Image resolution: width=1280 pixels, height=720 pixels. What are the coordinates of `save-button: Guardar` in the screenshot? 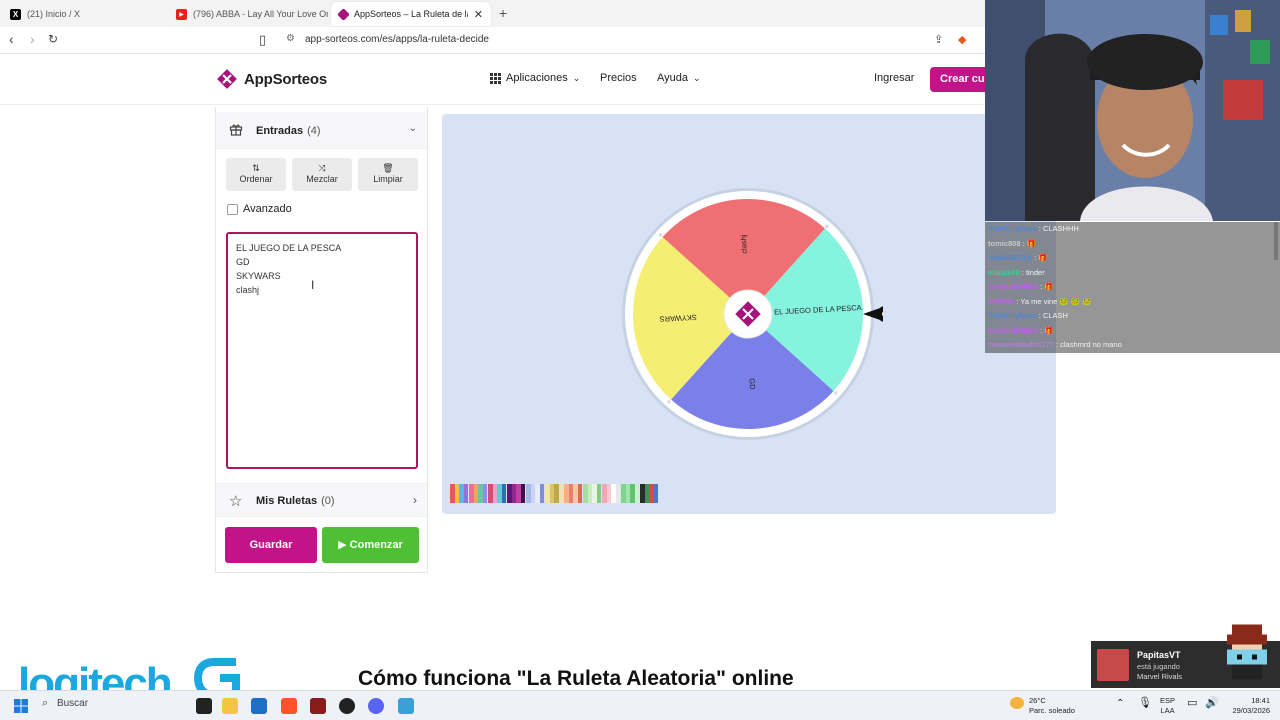 It's located at (271, 545).